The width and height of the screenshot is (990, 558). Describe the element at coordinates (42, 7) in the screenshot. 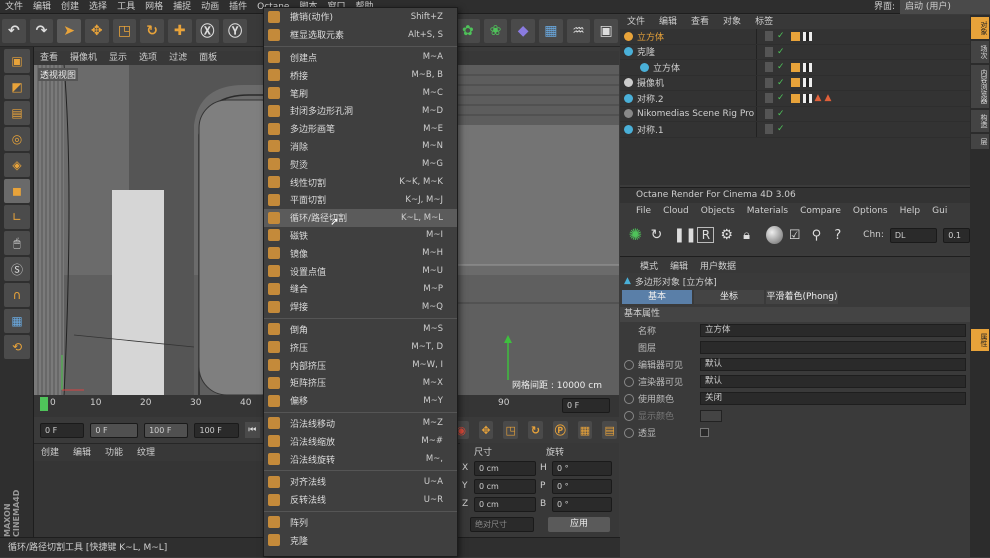

I see `menu-item-1: 编辑` at that location.